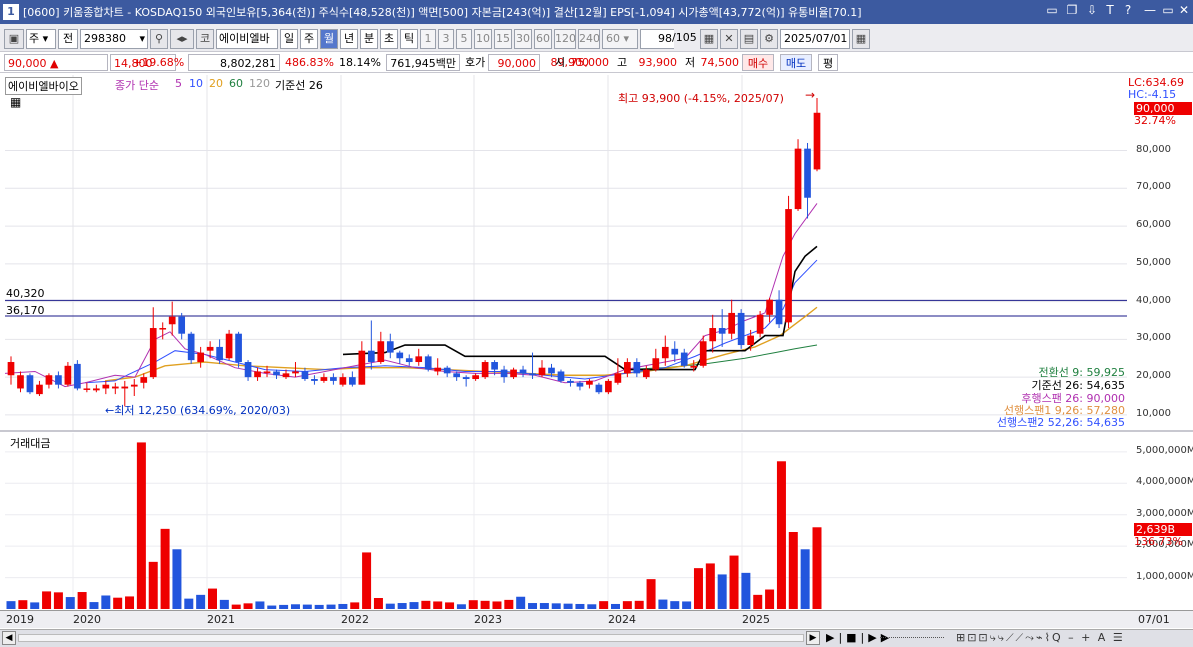 The width and height of the screenshot is (1193, 647). What do you see at coordinates (596, 431) in the screenshot?
I see `panel-divider` at bounding box center [596, 431].